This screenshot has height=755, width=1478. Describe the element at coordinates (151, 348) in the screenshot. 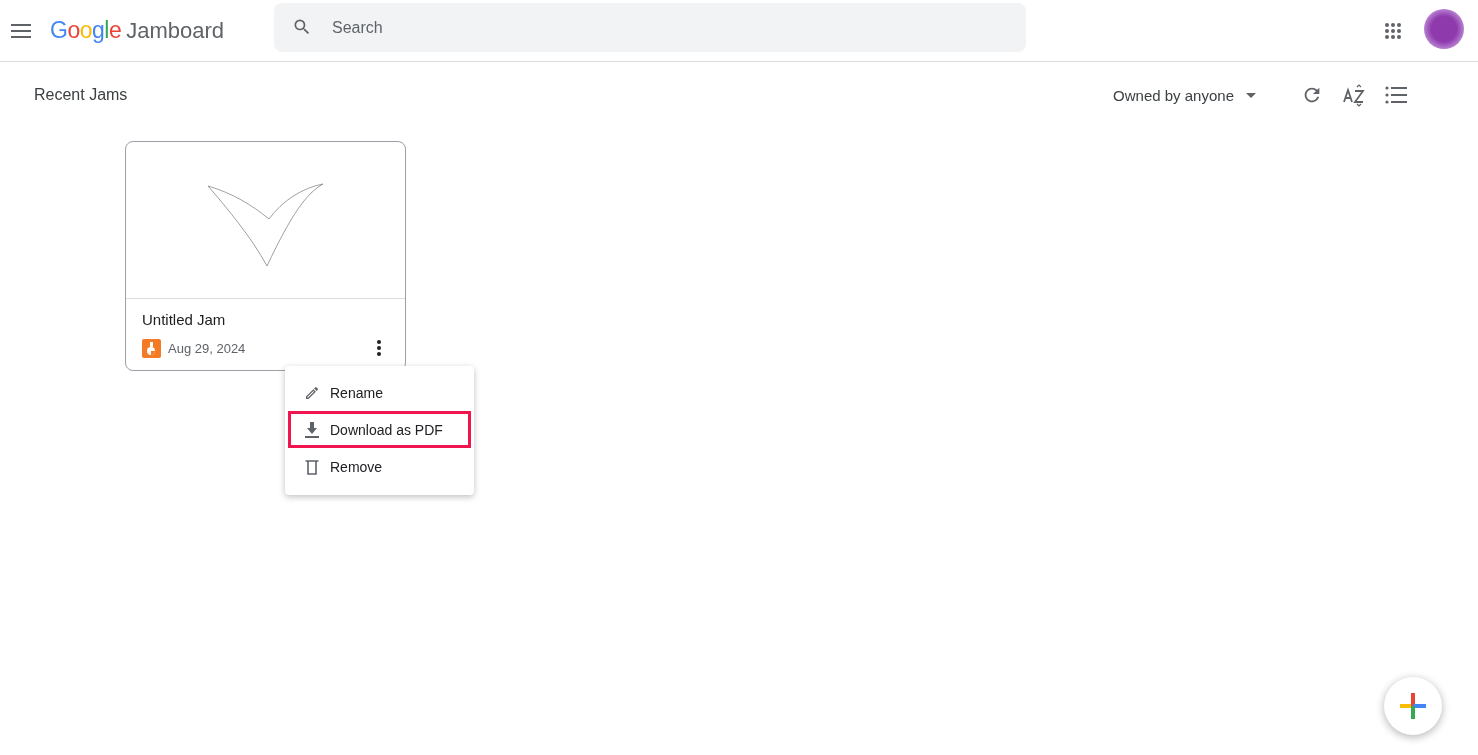

I see `jamboard-icon` at that location.